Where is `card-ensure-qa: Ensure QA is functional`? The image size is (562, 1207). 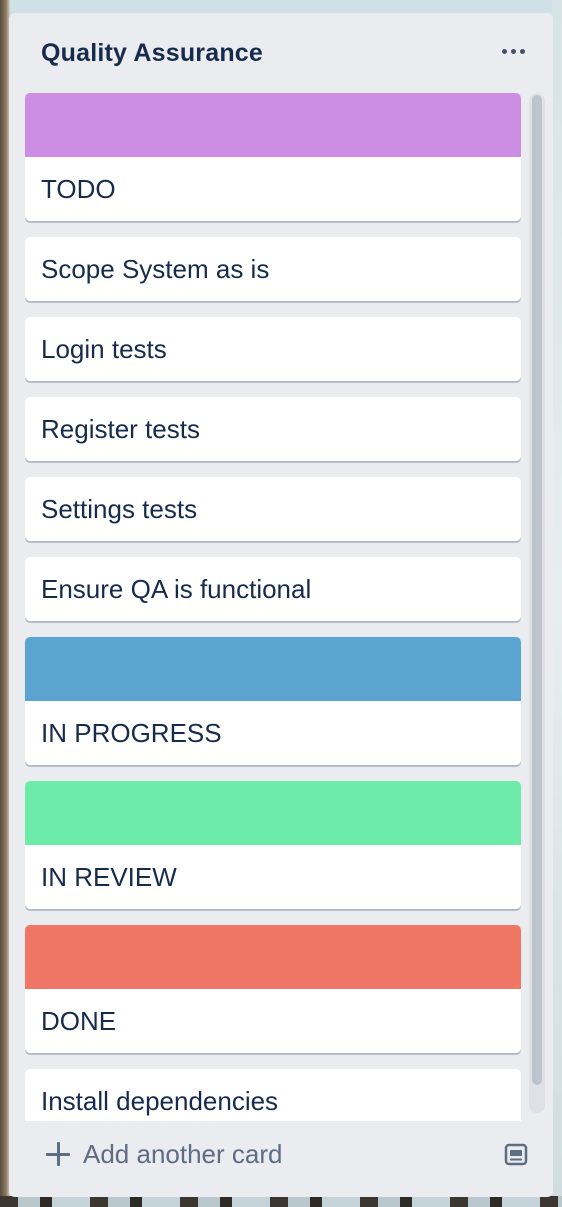
card-ensure-qa: Ensure QA is functional is located at coordinates (273, 589).